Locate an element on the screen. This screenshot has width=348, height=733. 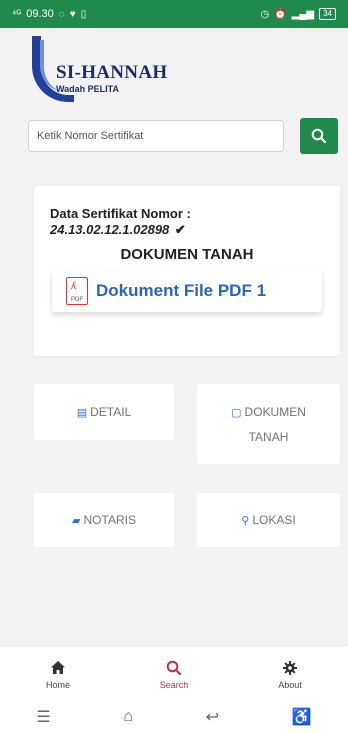
lokasi-label: LOKASI is located at coordinates (274, 520).